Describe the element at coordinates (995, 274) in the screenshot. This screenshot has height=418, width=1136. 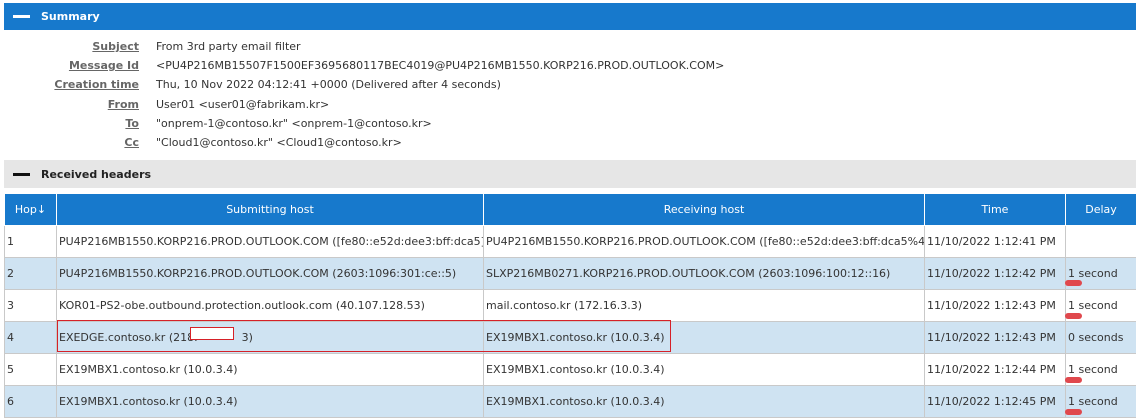
I see `time-cell: 11/10/2022 1:12:42 PM` at that location.